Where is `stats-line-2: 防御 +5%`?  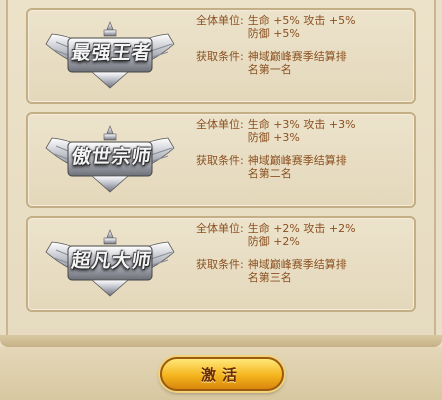
stats-line-2: 防御 +5% is located at coordinates (273, 33).